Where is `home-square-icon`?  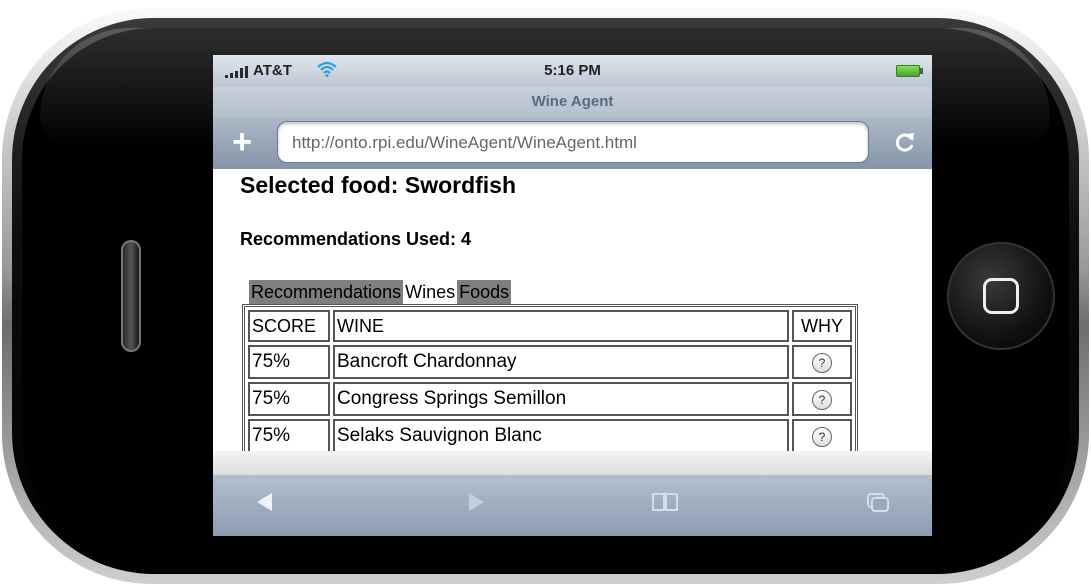 home-square-icon is located at coordinates (1001, 296).